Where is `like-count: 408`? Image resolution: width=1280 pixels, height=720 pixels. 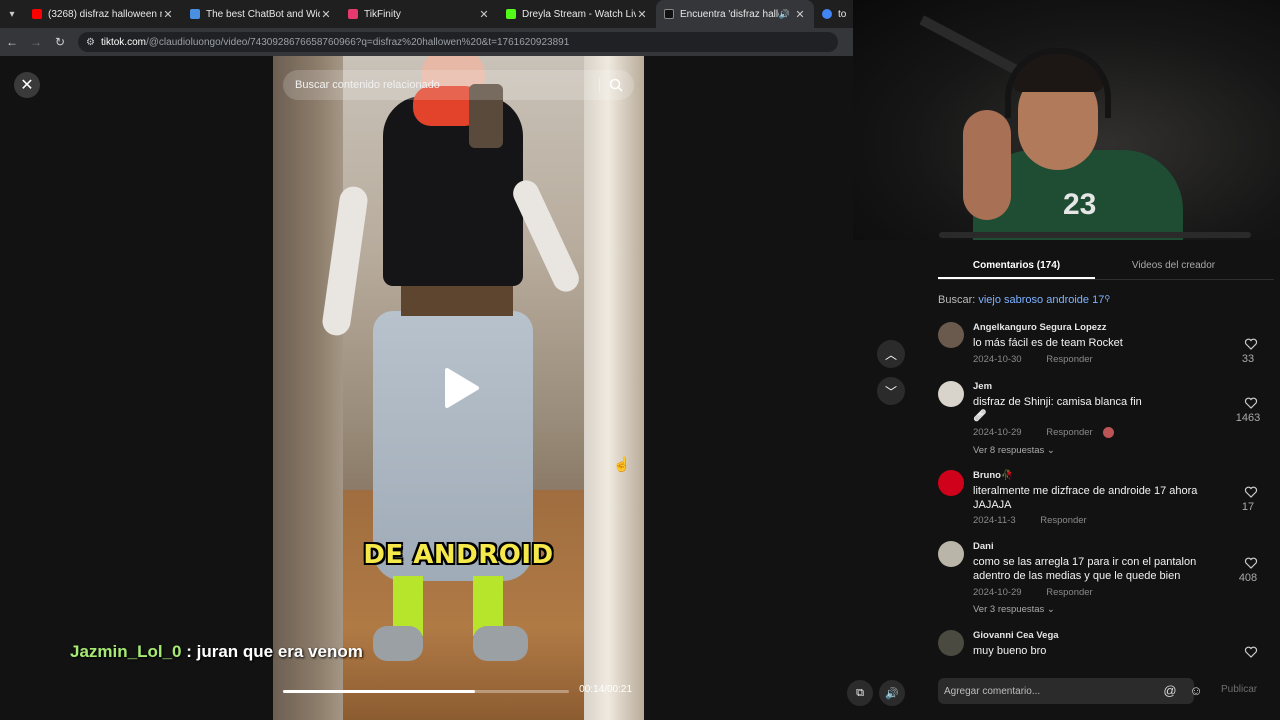 like-count: 408 is located at coordinates (1248, 578).